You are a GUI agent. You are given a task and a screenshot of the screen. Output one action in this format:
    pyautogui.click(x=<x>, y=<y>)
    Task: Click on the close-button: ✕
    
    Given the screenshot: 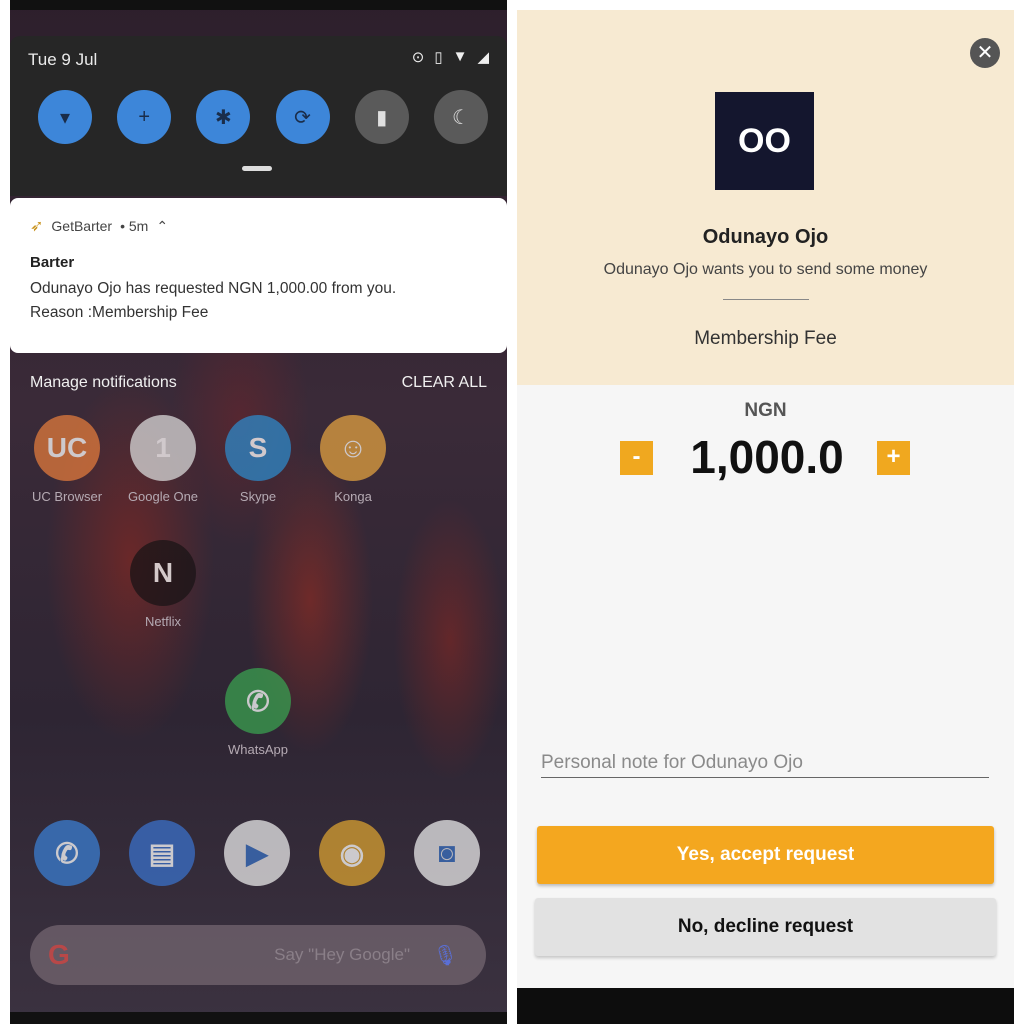 What is the action you would take?
    pyautogui.click(x=985, y=53)
    